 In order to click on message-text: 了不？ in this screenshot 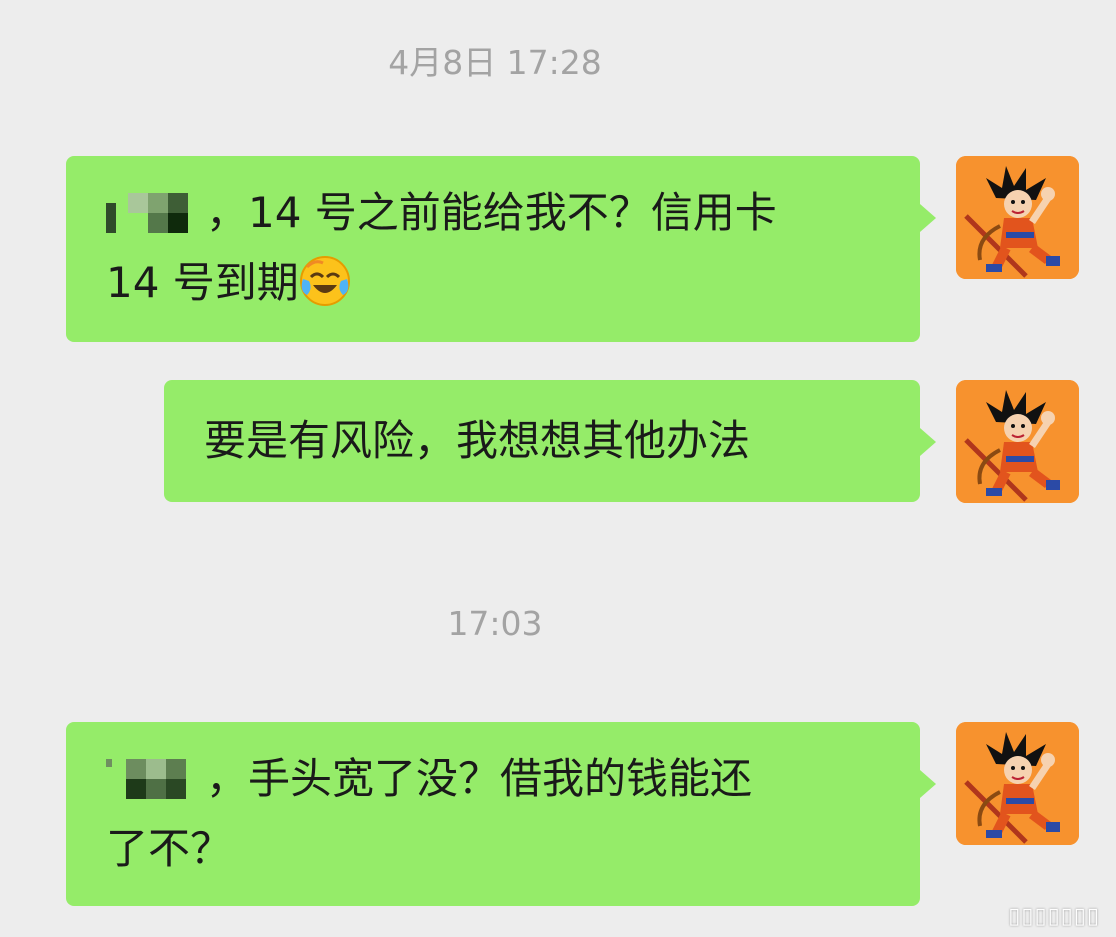, I will do `click(169, 848)`.